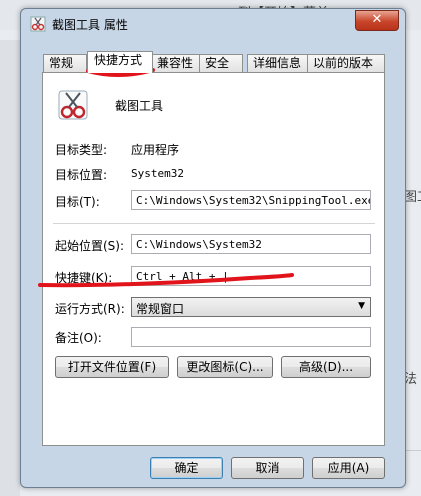 This screenshot has width=421, height=496. Describe the element at coordinates (361, 306) in the screenshot. I see `chevron-down-icon: ▼` at that location.